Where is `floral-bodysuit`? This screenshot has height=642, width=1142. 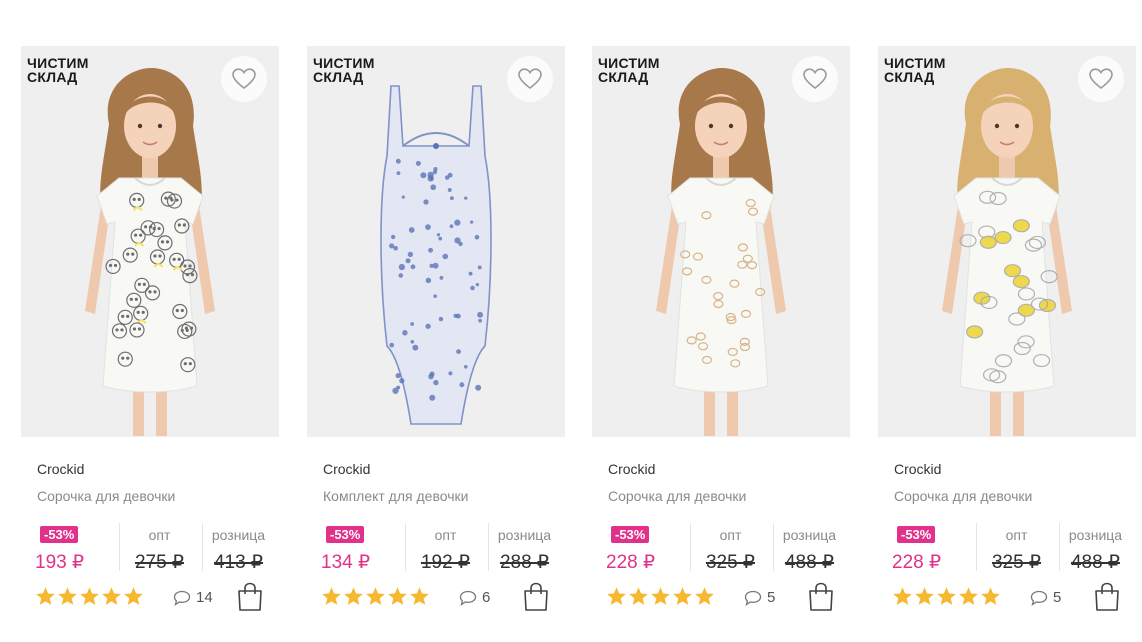
floral-bodysuit is located at coordinates (436, 241).